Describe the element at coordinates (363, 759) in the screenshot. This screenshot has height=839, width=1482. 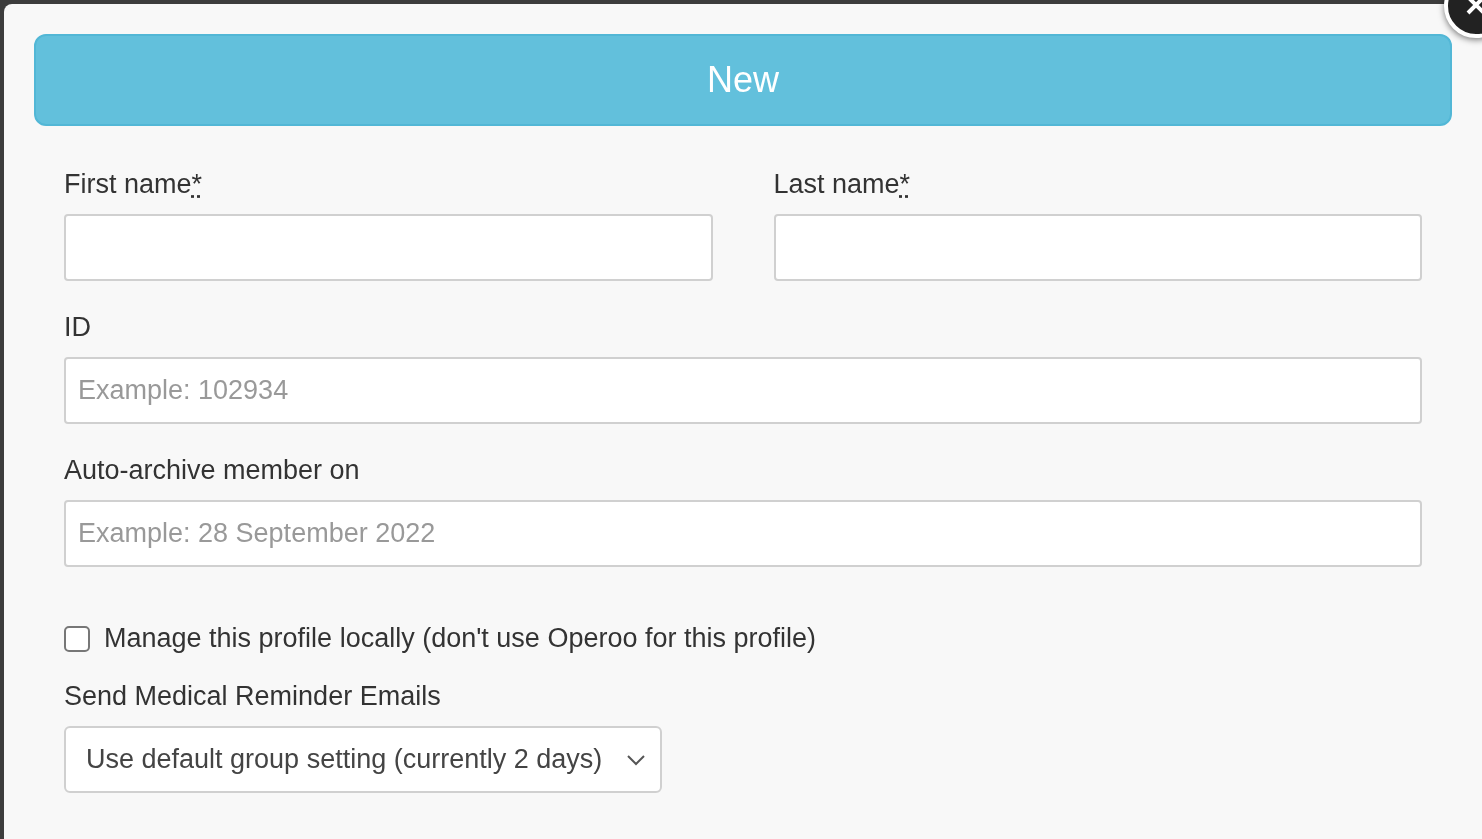
I see `dropdown: Use default group setting (currently 2 days)` at that location.